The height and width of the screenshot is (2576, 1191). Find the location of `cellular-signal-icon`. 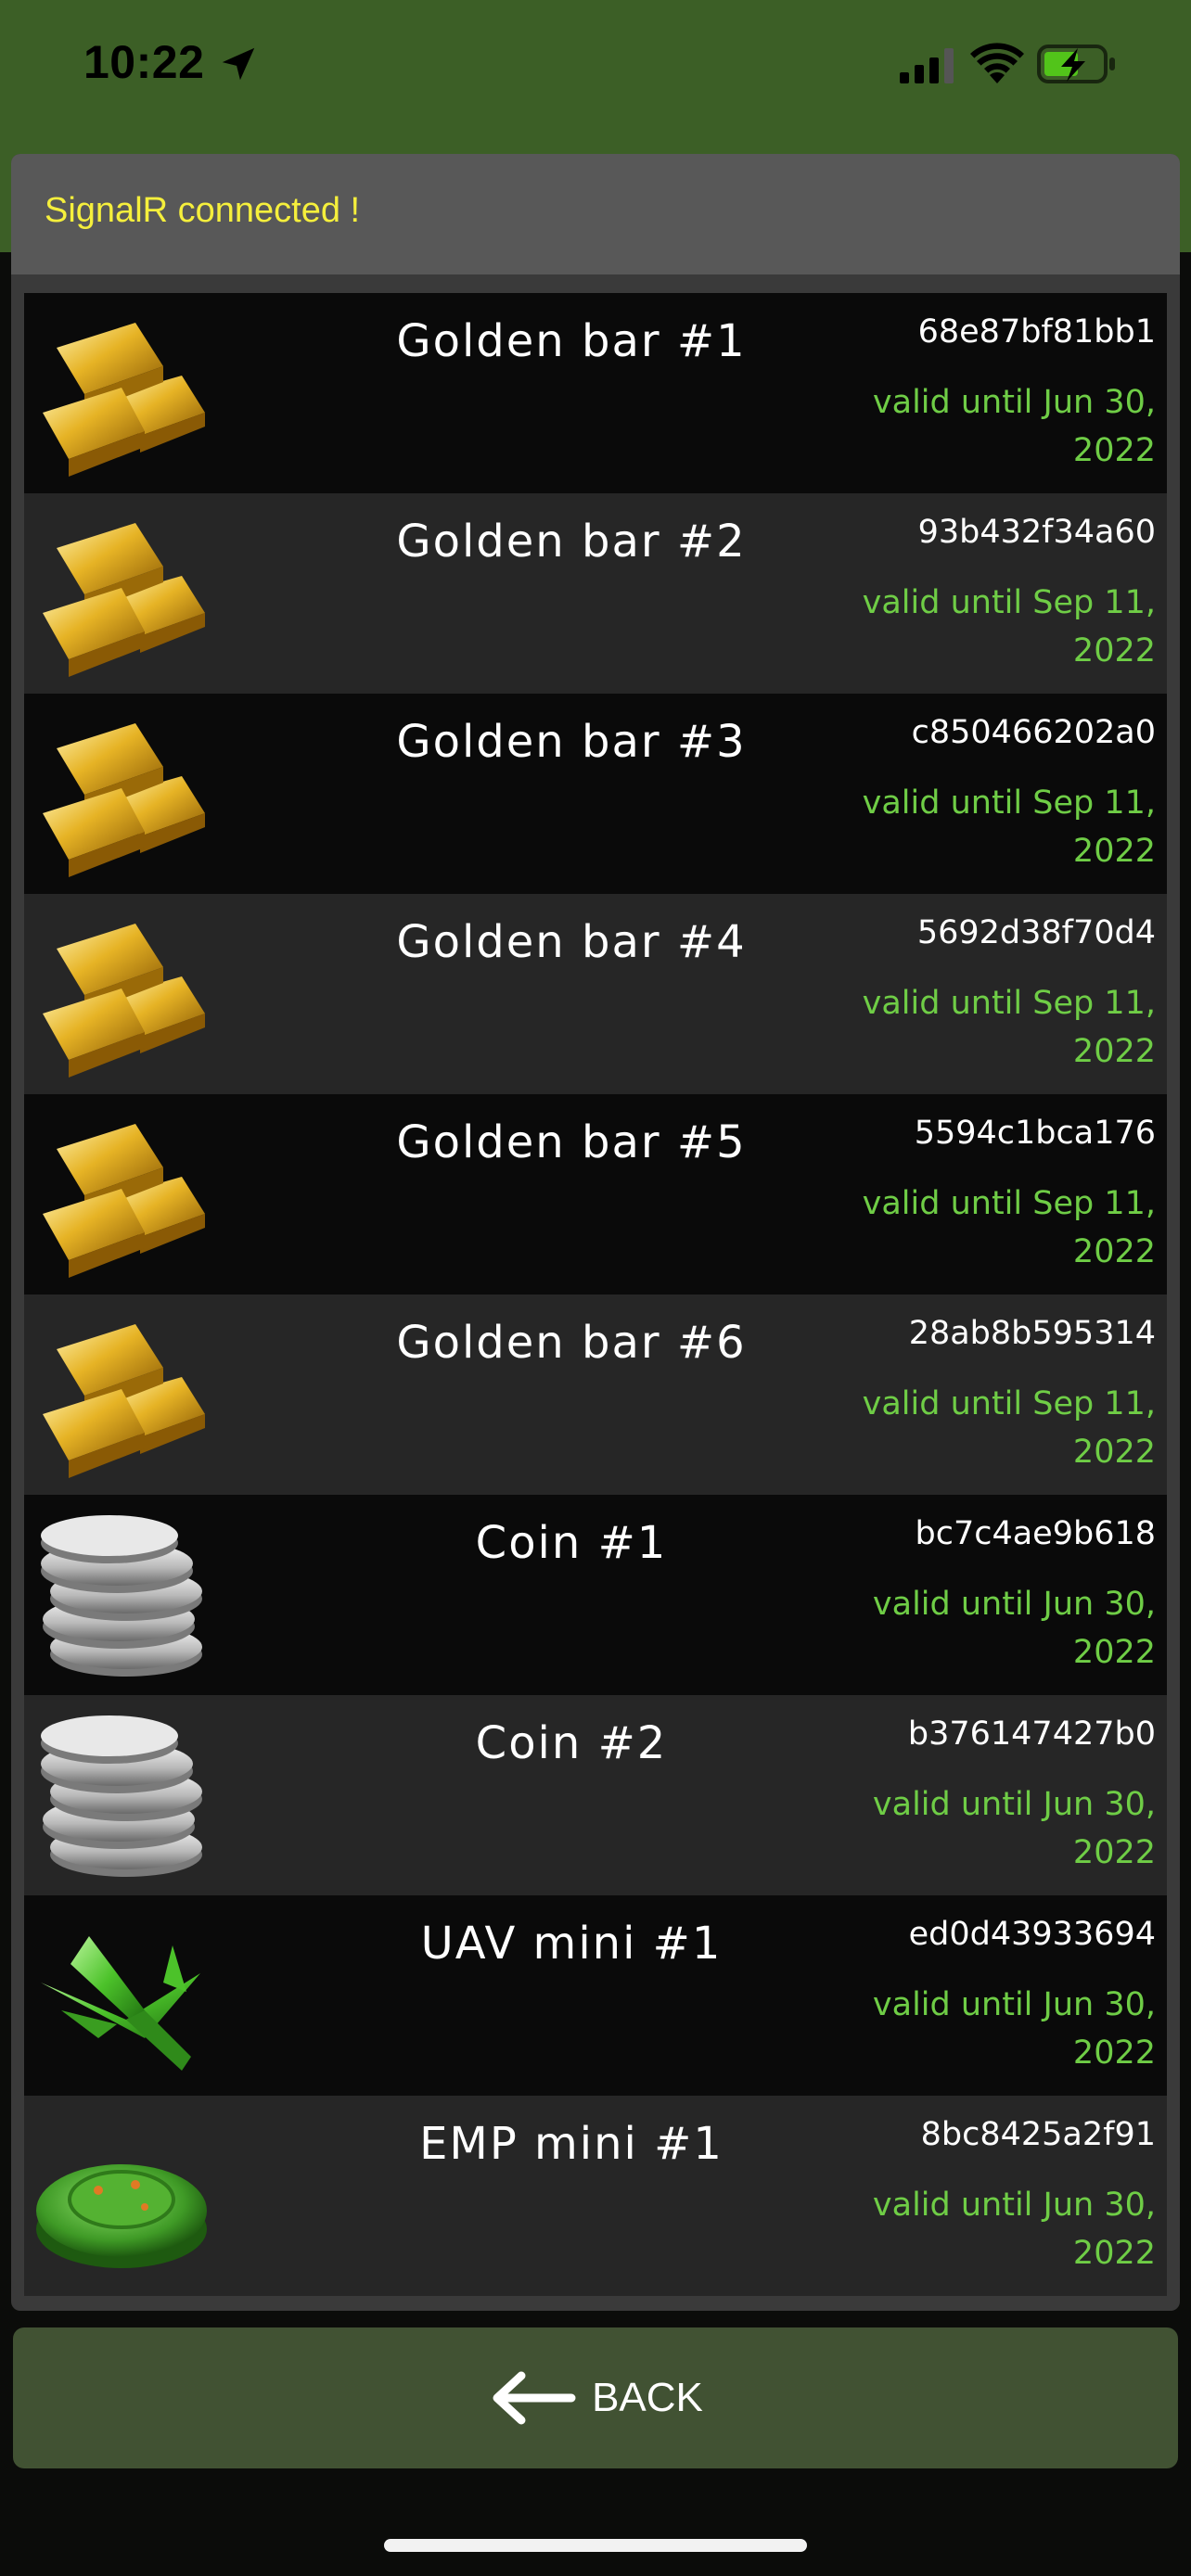

cellular-signal-icon is located at coordinates (927, 66).